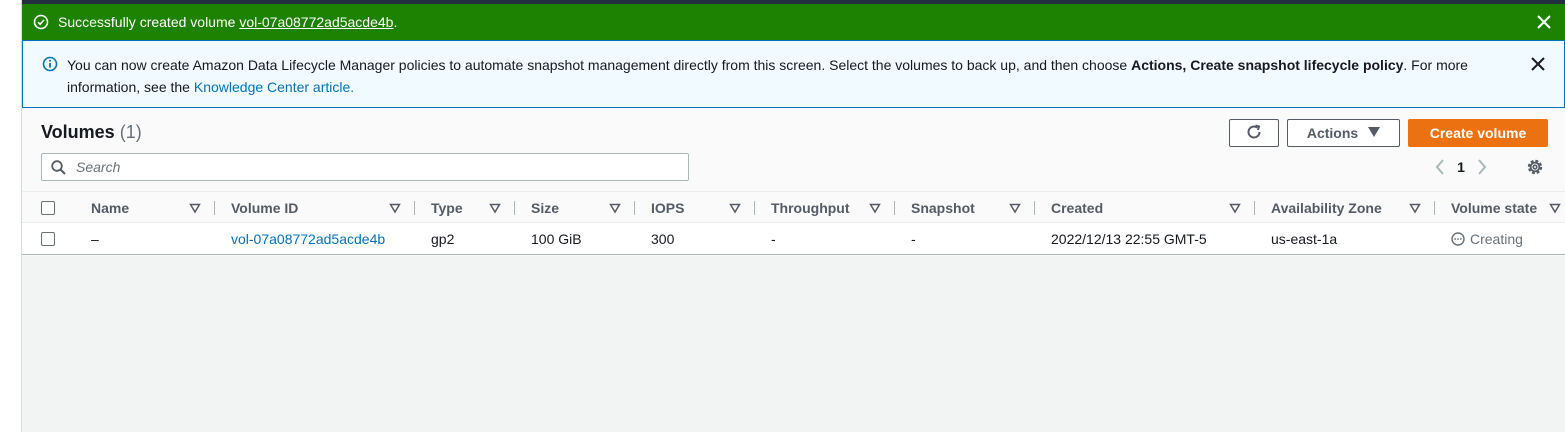 Image resolution: width=1565 pixels, height=432 pixels. What do you see at coordinates (130, 132) in the screenshot?
I see `volume-count: (1)` at bounding box center [130, 132].